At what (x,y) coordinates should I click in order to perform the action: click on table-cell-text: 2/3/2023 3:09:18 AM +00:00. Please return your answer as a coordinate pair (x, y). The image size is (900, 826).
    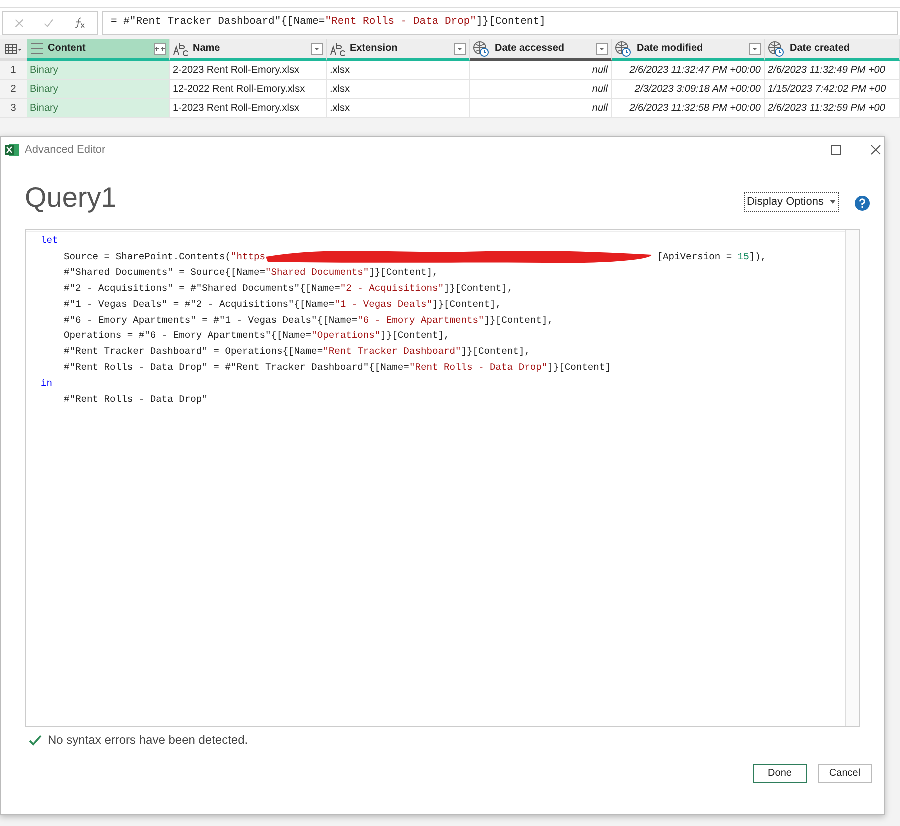
    Looking at the image, I should click on (697, 90).